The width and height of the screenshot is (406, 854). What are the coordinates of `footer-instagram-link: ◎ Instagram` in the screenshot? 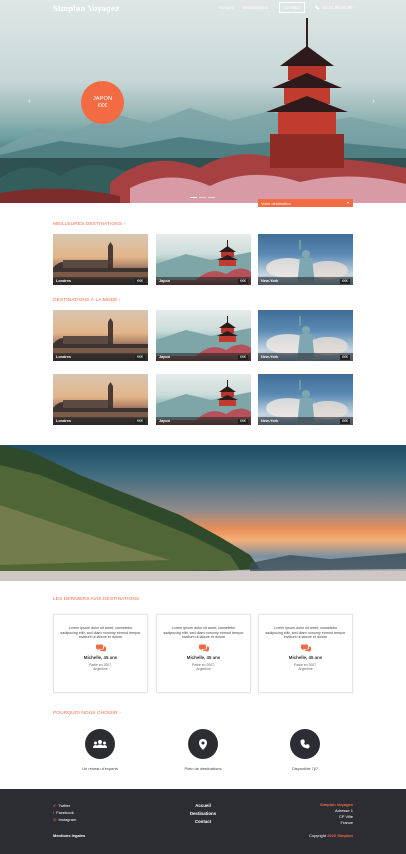 It's located at (64, 819).